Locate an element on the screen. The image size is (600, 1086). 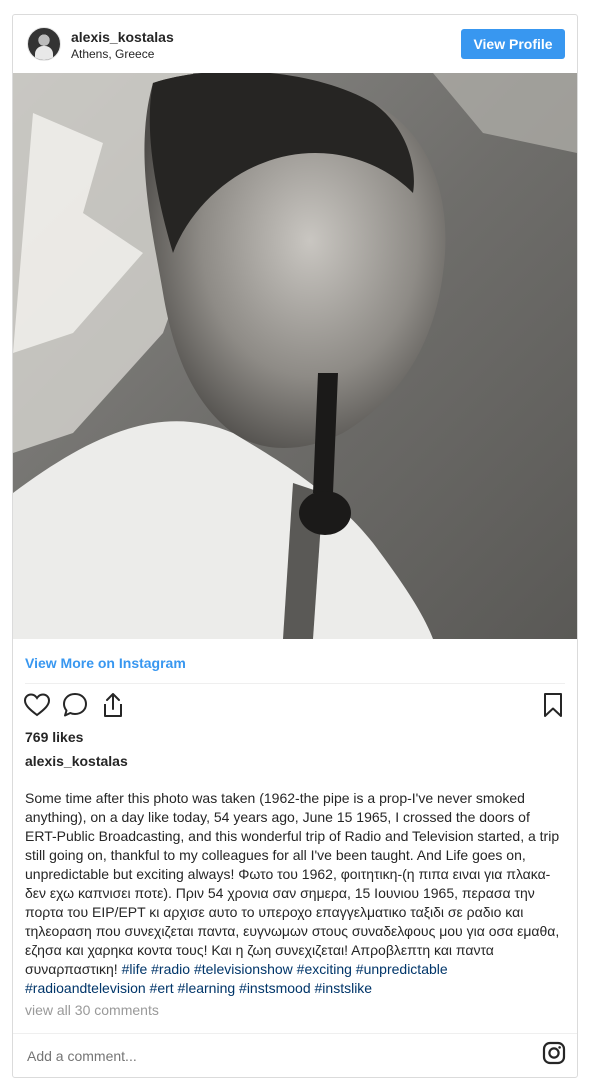
avatar is located at coordinates (44, 44).